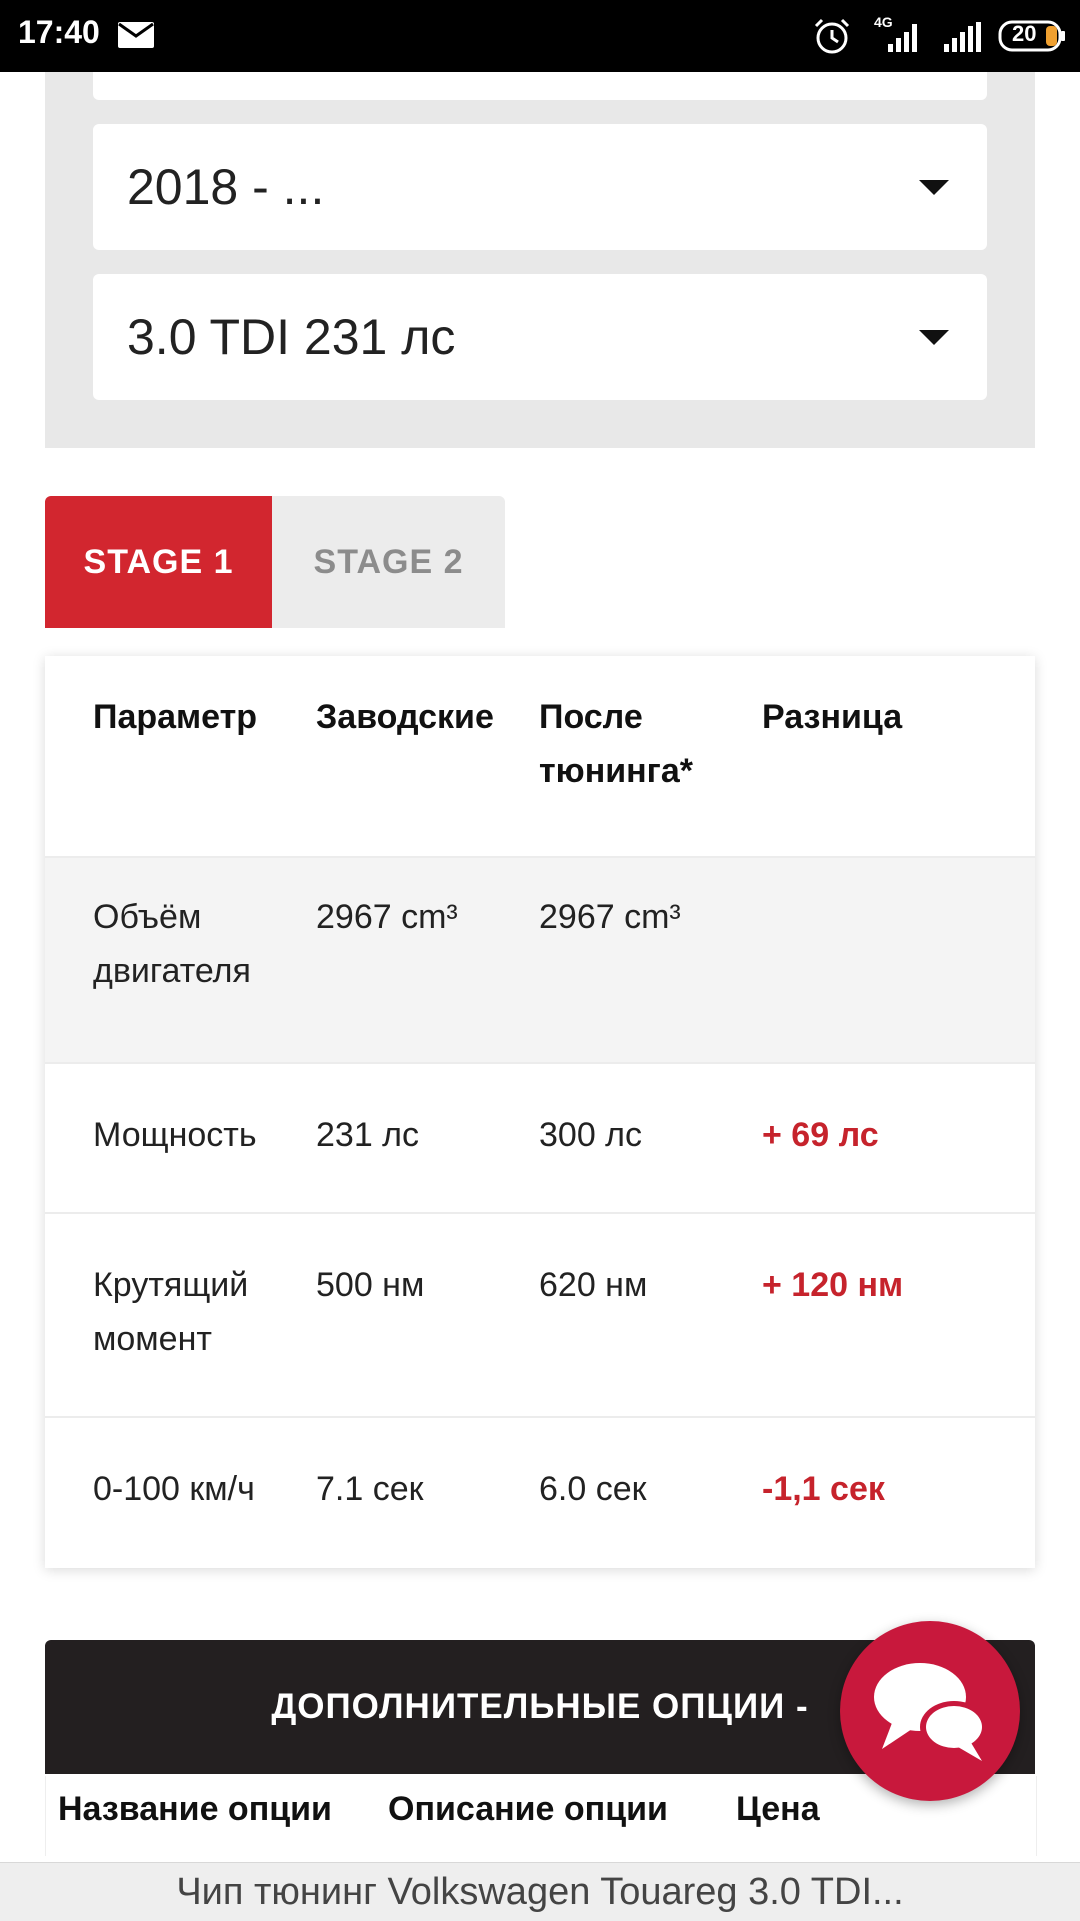  Describe the element at coordinates (832, 36) in the screenshot. I see `alarm-icon` at that location.